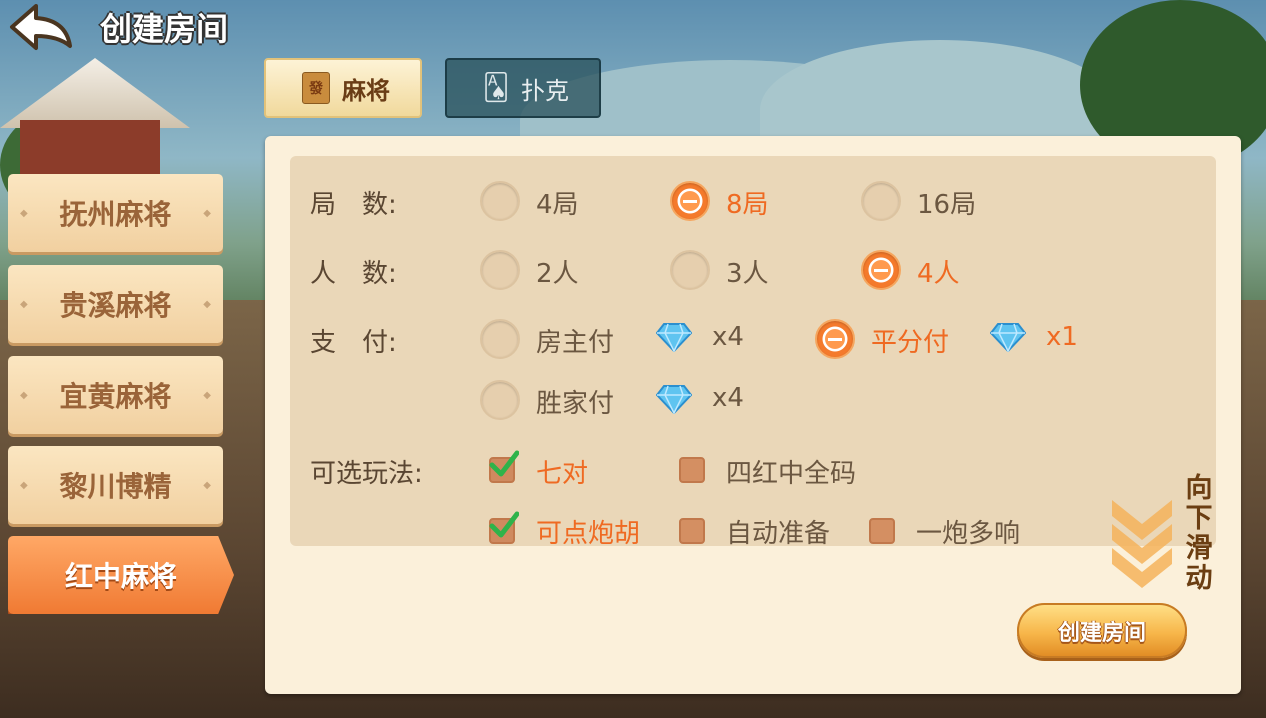 Image resolution: width=1266 pixels, height=718 pixels. I want to click on payment-cost: x1, so click(1062, 337).